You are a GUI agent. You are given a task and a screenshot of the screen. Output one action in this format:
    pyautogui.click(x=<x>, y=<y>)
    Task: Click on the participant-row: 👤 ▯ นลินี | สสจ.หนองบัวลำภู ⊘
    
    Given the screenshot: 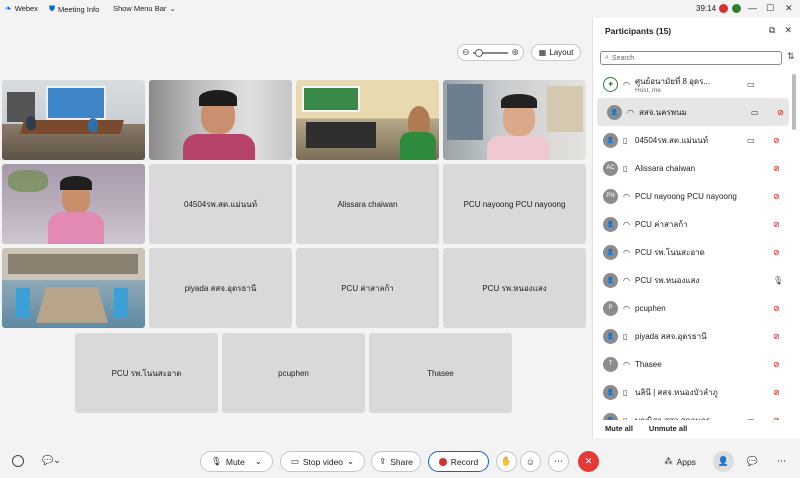 What is the action you would take?
    pyautogui.click(x=693, y=392)
    